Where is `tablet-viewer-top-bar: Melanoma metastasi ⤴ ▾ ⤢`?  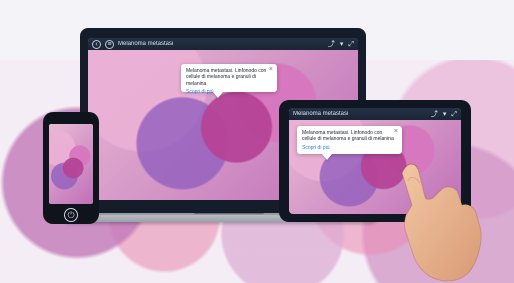 tablet-viewer-top-bar: Melanoma metastasi ⤴ ▾ ⤢ is located at coordinates (375, 114).